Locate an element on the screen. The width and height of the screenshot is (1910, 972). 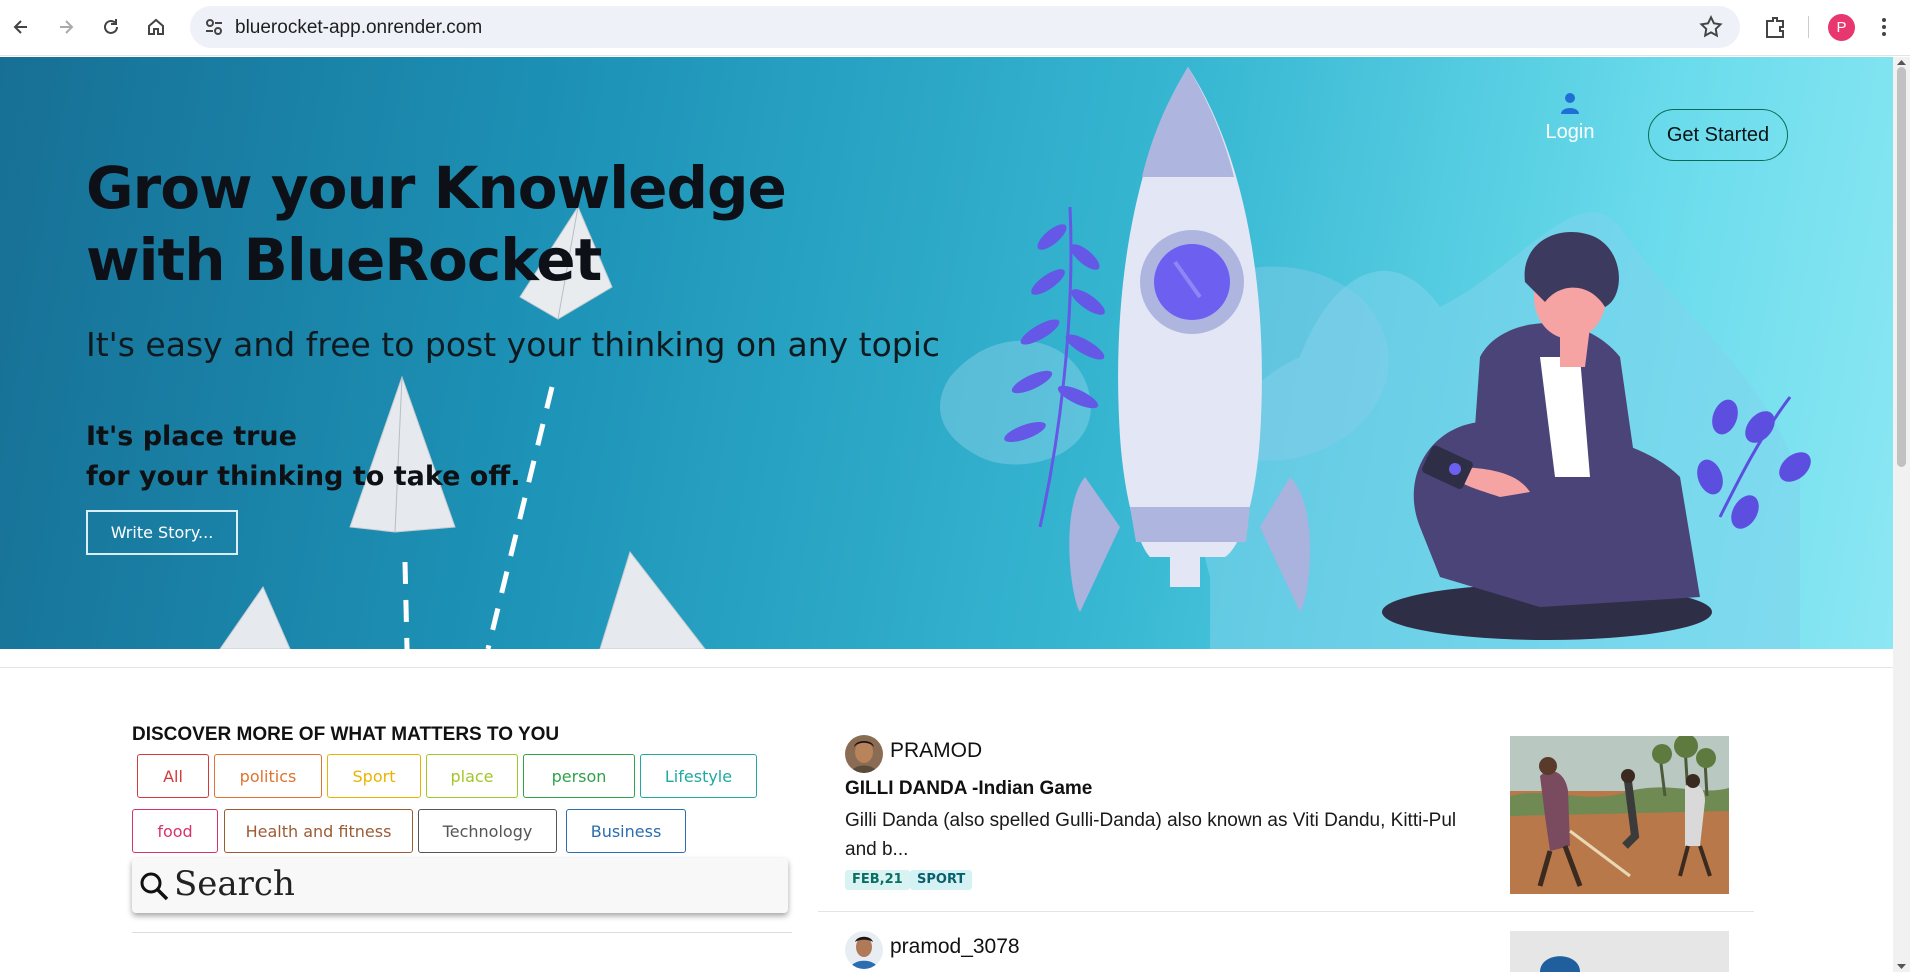
post-author: PRAMOD is located at coordinates (936, 751).